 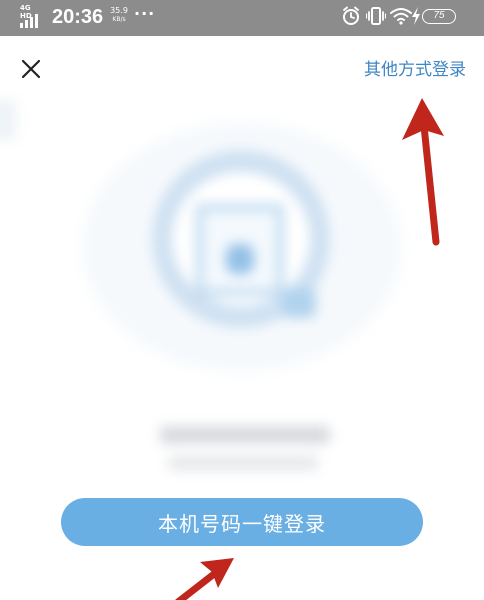 I want to click on network-speed-value: 35.9, so click(x=119, y=10).